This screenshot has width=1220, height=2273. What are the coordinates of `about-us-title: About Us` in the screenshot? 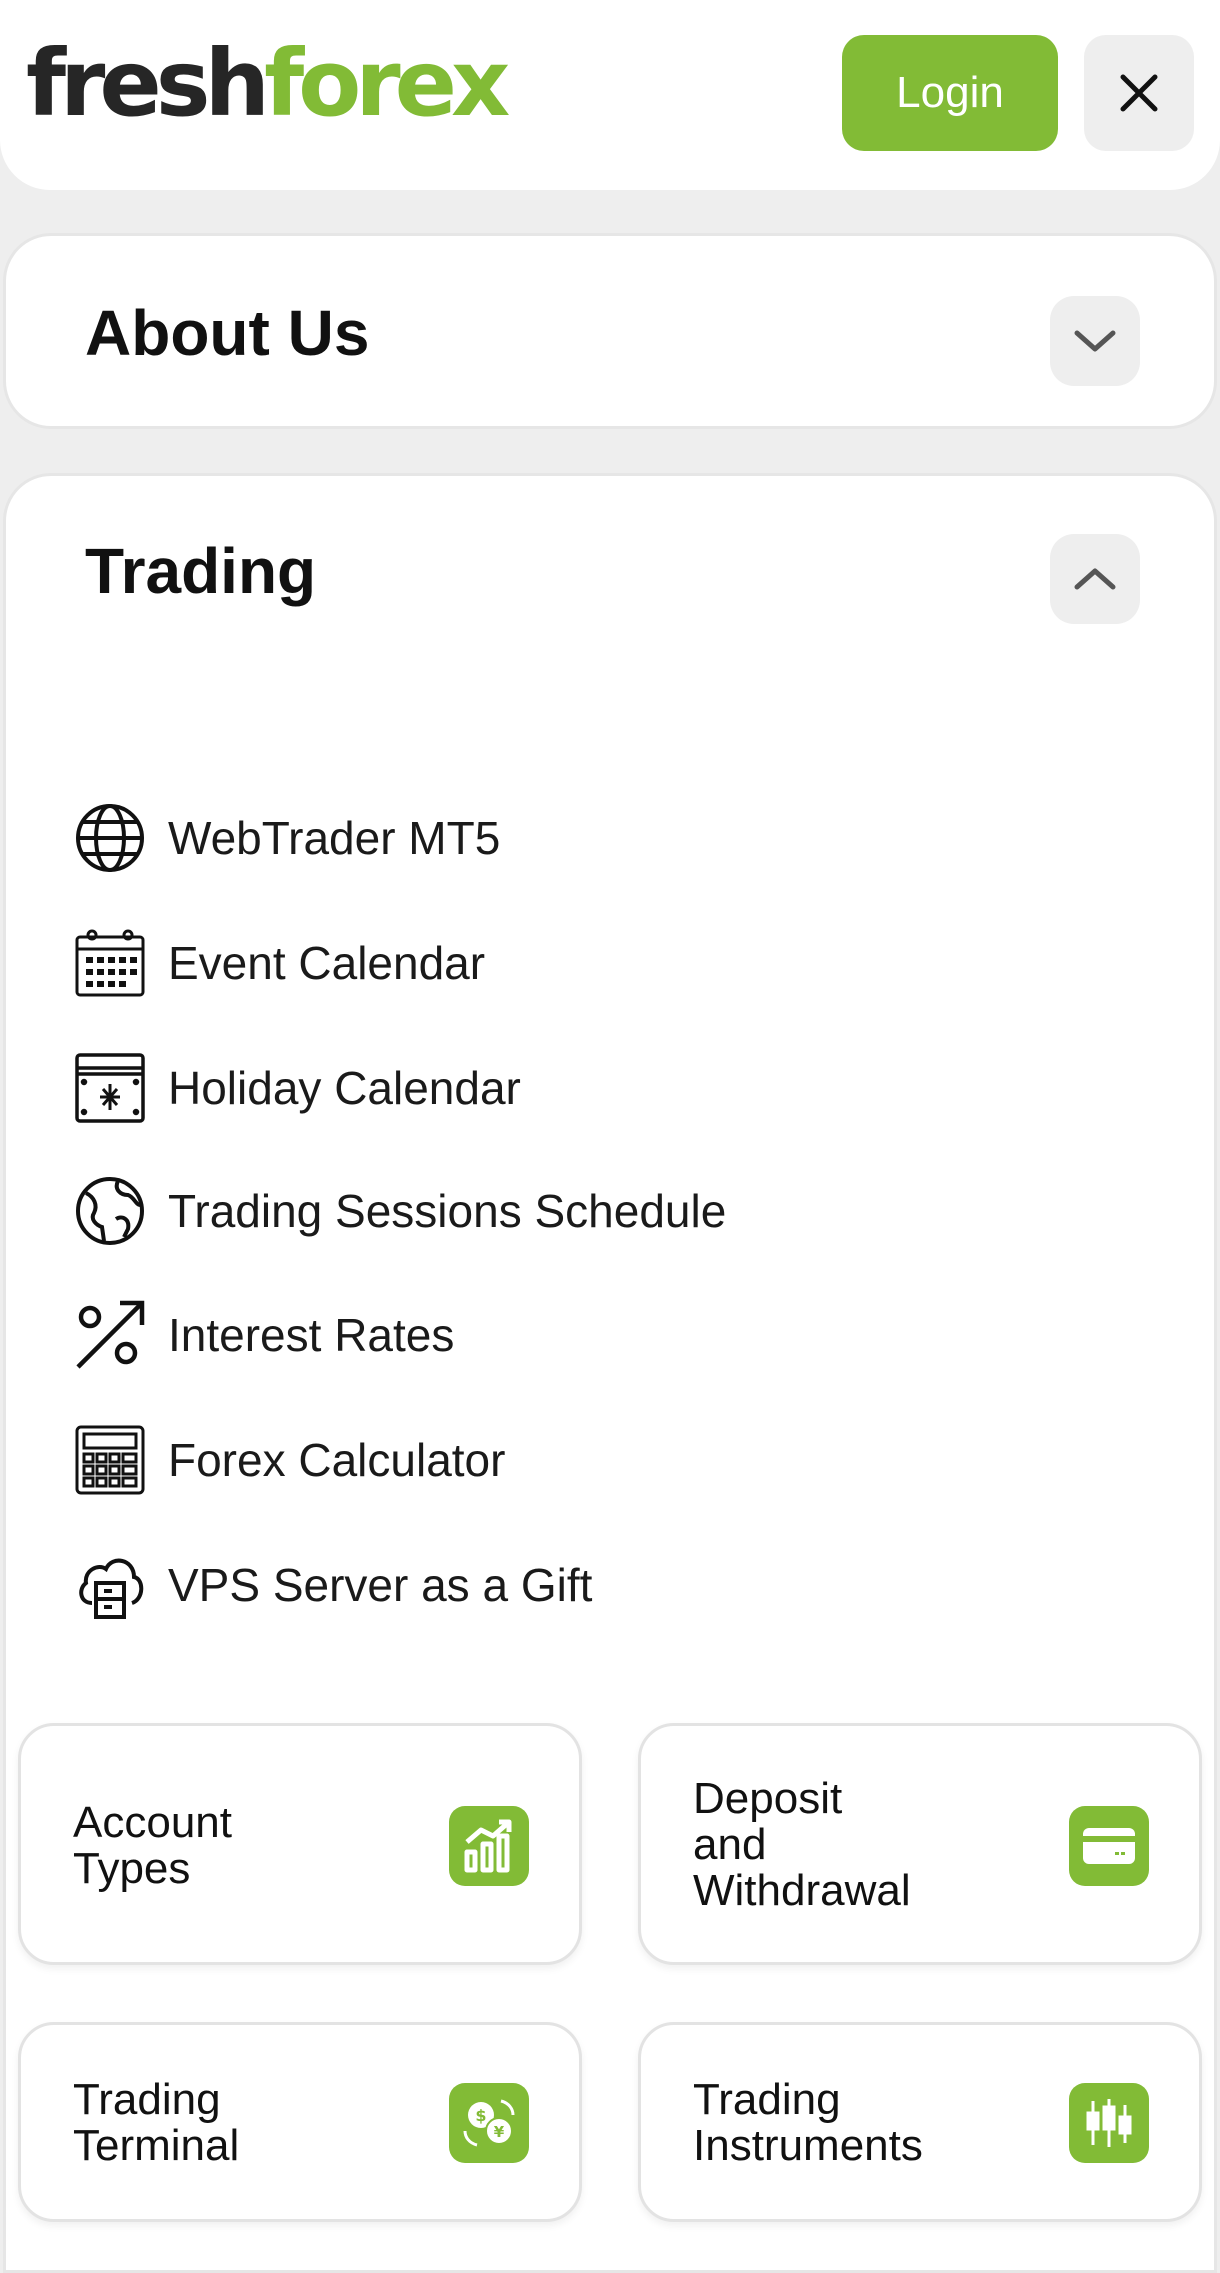 It's located at (227, 333).